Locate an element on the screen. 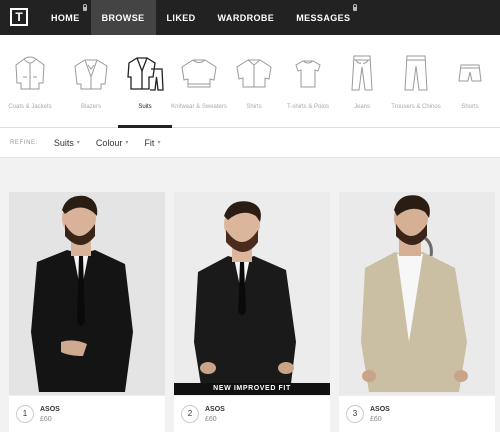  nav-messages-label: MESSAGES is located at coordinates (323, 17).